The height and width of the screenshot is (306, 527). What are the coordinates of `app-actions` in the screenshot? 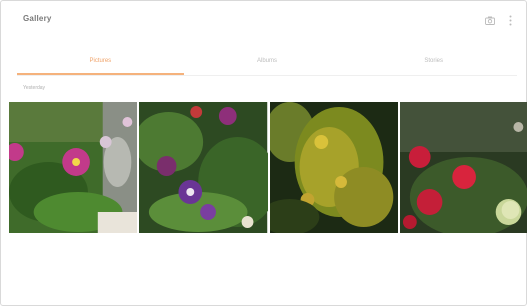 It's located at (500, 20).